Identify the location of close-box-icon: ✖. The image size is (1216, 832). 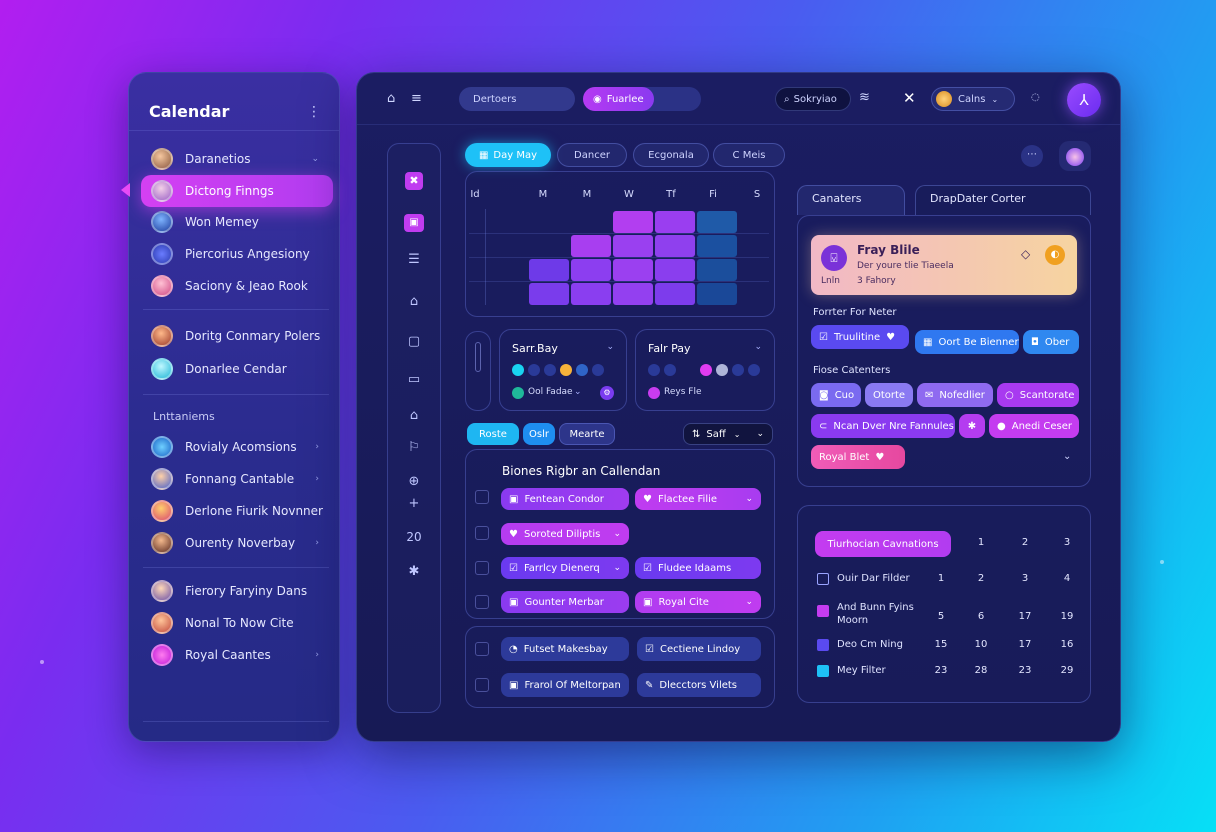
(414, 181).